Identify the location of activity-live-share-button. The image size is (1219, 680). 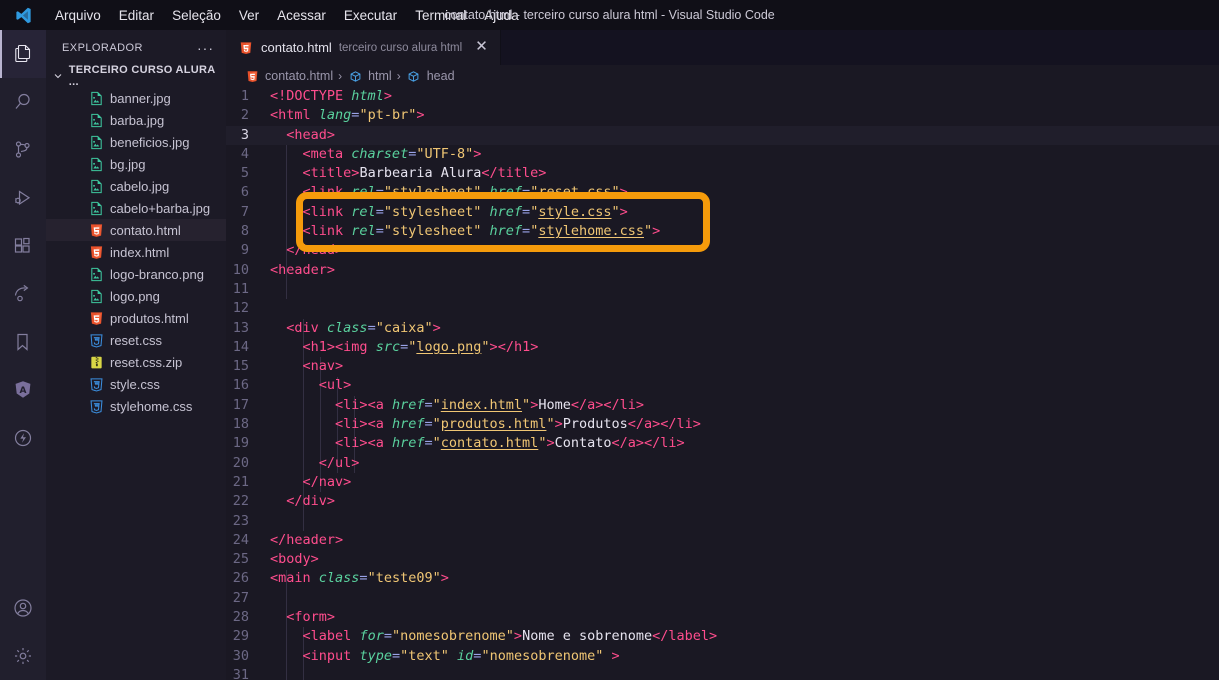
(23, 294).